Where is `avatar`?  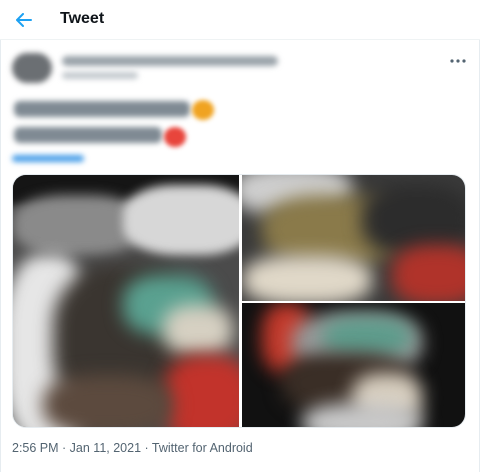
avatar is located at coordinates (32, 68).